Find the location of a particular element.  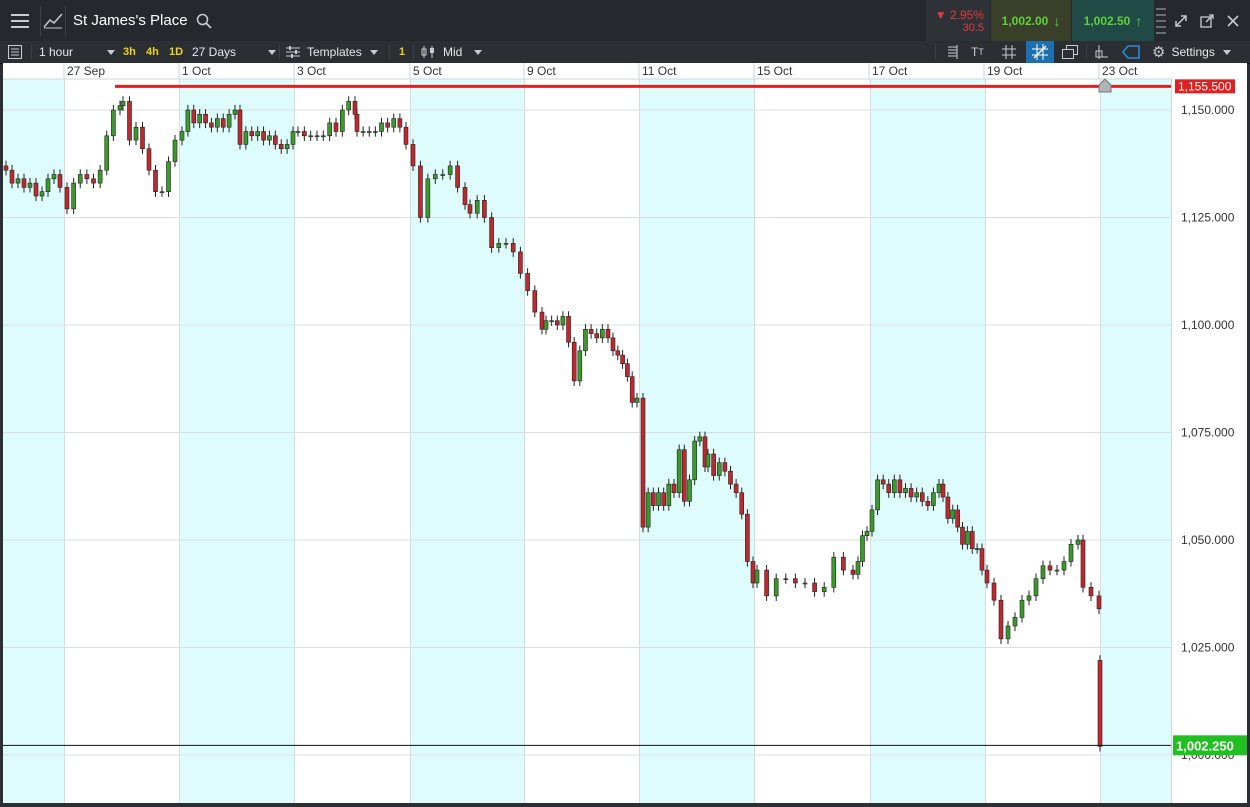

expand-icon is located at coordinates (1181, 20).